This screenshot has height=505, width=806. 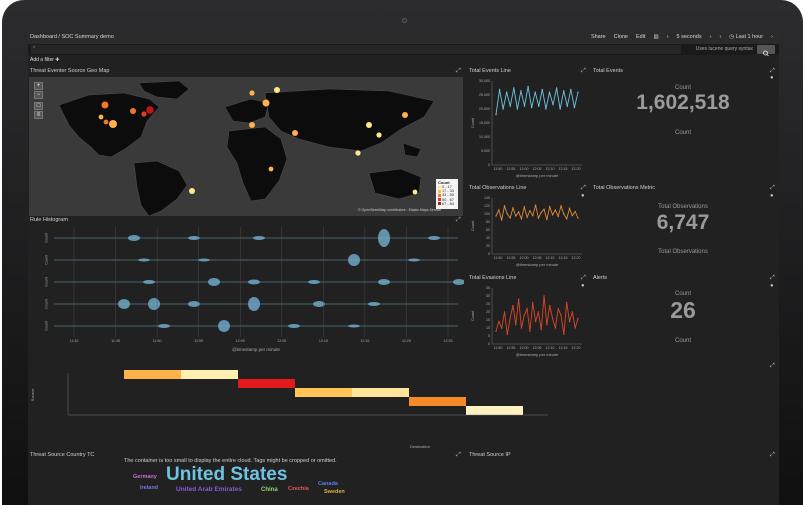 What do you see at coordinates (563, 258) in the screenshot?
I see `x-tick-label: 12:15` at bounding box center [563, 258].